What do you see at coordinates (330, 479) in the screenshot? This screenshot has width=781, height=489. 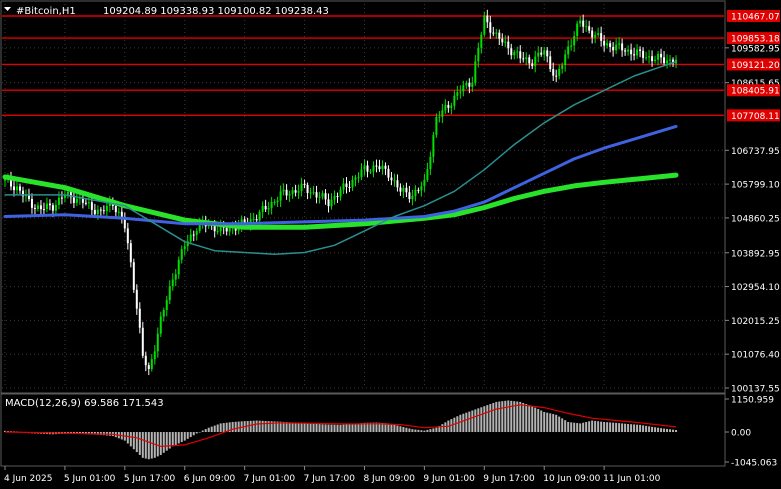 I see `time-tick-label: 7 Jun 17:00` at bounding box center [330, 479].